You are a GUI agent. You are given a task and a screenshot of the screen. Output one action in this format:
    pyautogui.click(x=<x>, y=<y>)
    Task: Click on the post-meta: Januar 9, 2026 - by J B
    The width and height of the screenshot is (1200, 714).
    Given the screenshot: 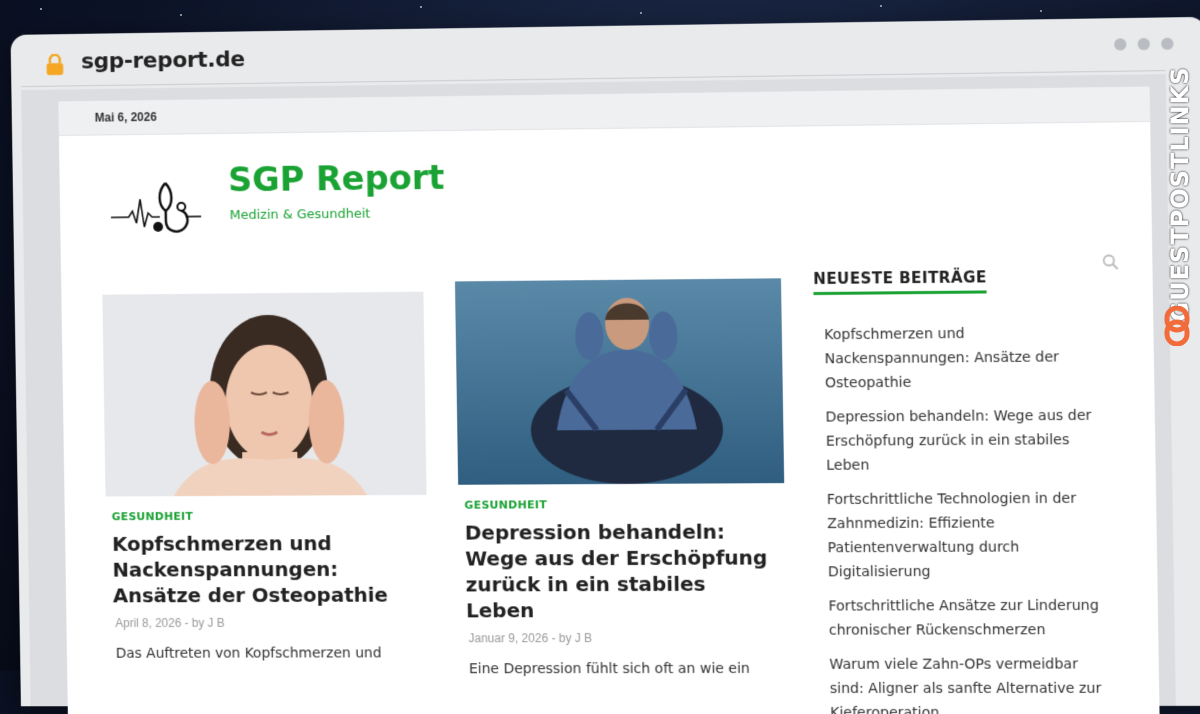 What is the action you would take?
    pyautogui.click(x=530, y=638)
    